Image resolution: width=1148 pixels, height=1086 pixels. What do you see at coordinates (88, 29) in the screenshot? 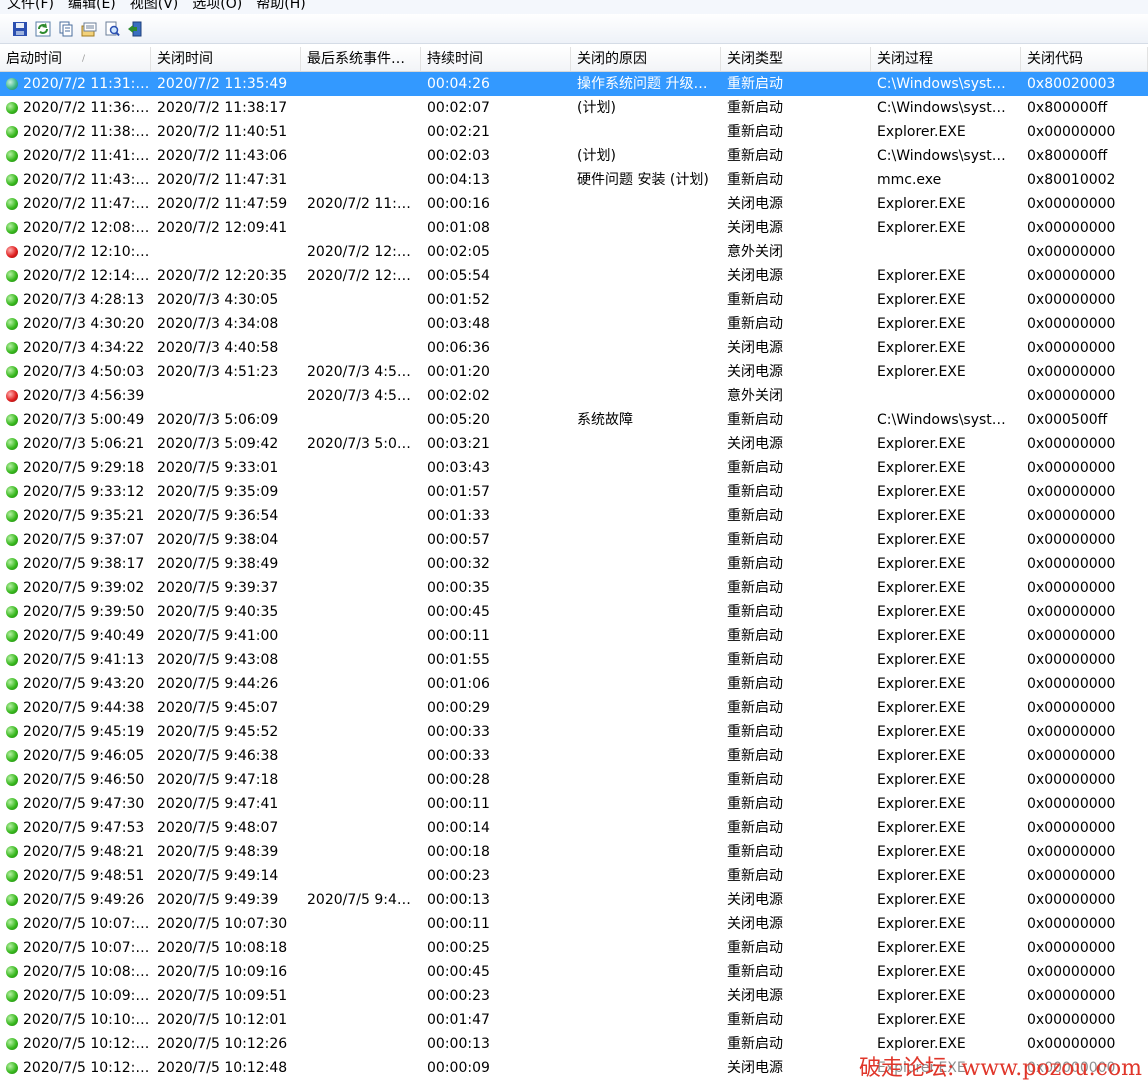
I see `properties-button` at bounding box center [88, 29].